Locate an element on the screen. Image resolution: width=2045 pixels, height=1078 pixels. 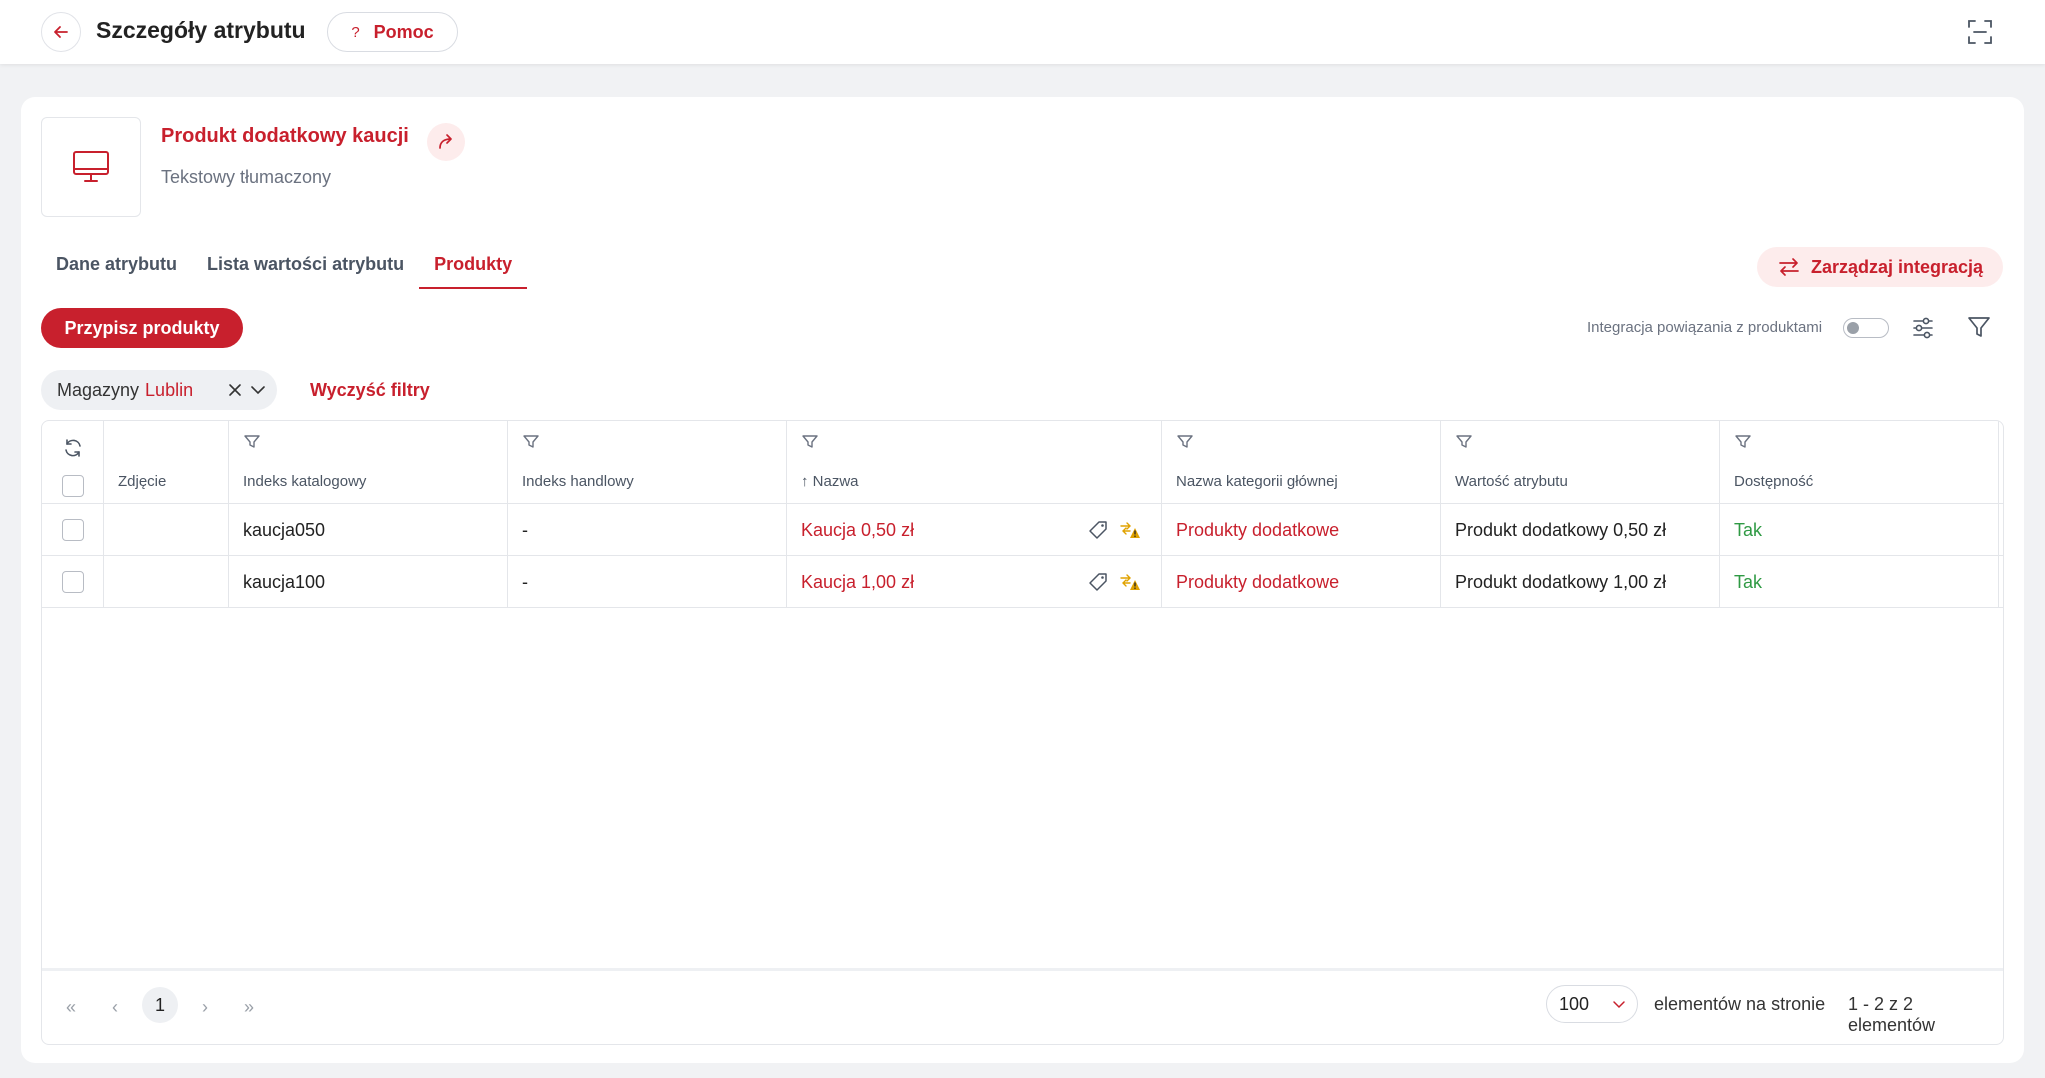
assign-products-button: Przypisz produkty is located at coordinates (142, 328).